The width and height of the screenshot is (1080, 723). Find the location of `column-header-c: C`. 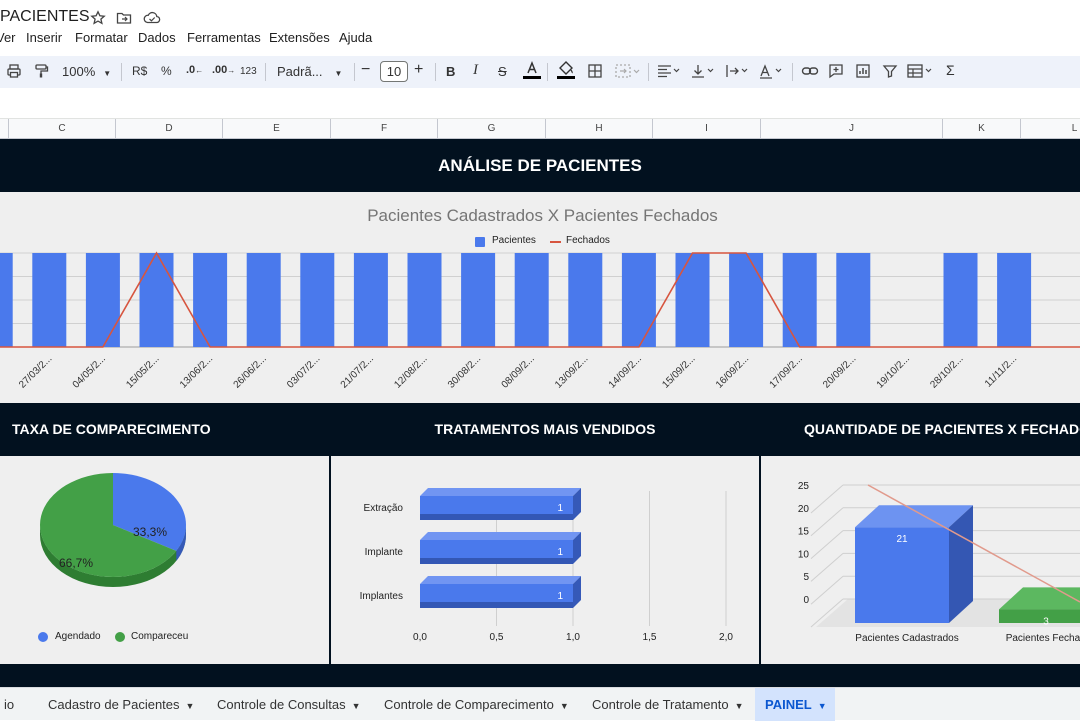

column-header-c: C is located at coordinates (61, 129).